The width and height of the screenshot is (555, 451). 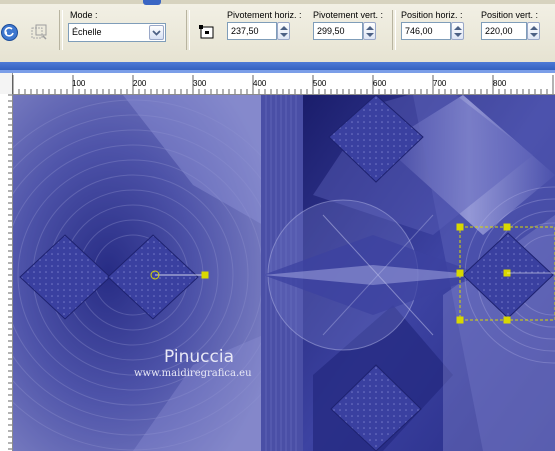 What do you see at coordinates (117, 32) in the screenshot?
I see `mode-dropdown: Échelle` at bounding box center [117, 32].